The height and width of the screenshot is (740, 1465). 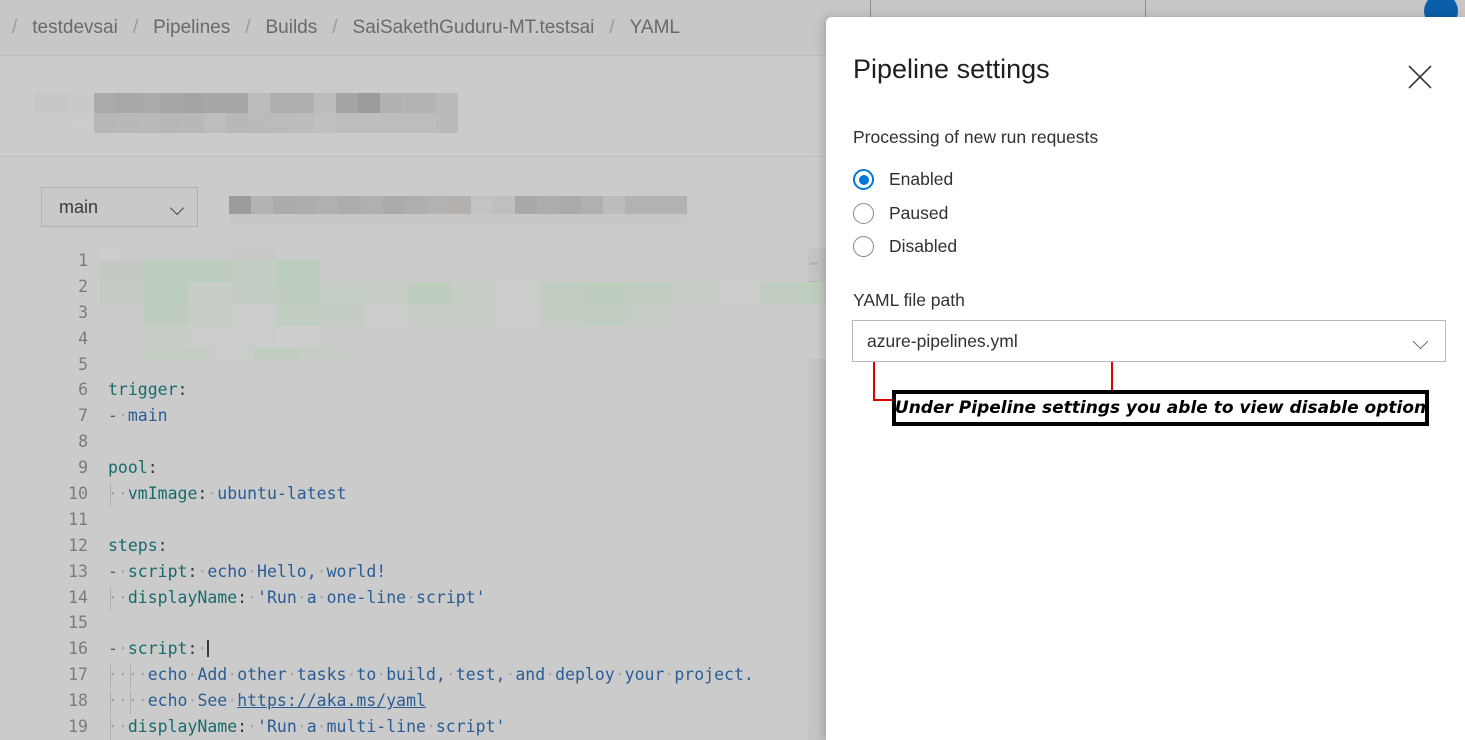 What do you see at coordinates (923, 246) in the screenshot?
I see `radio-label: Disabled` at bounding box center [923, 246].